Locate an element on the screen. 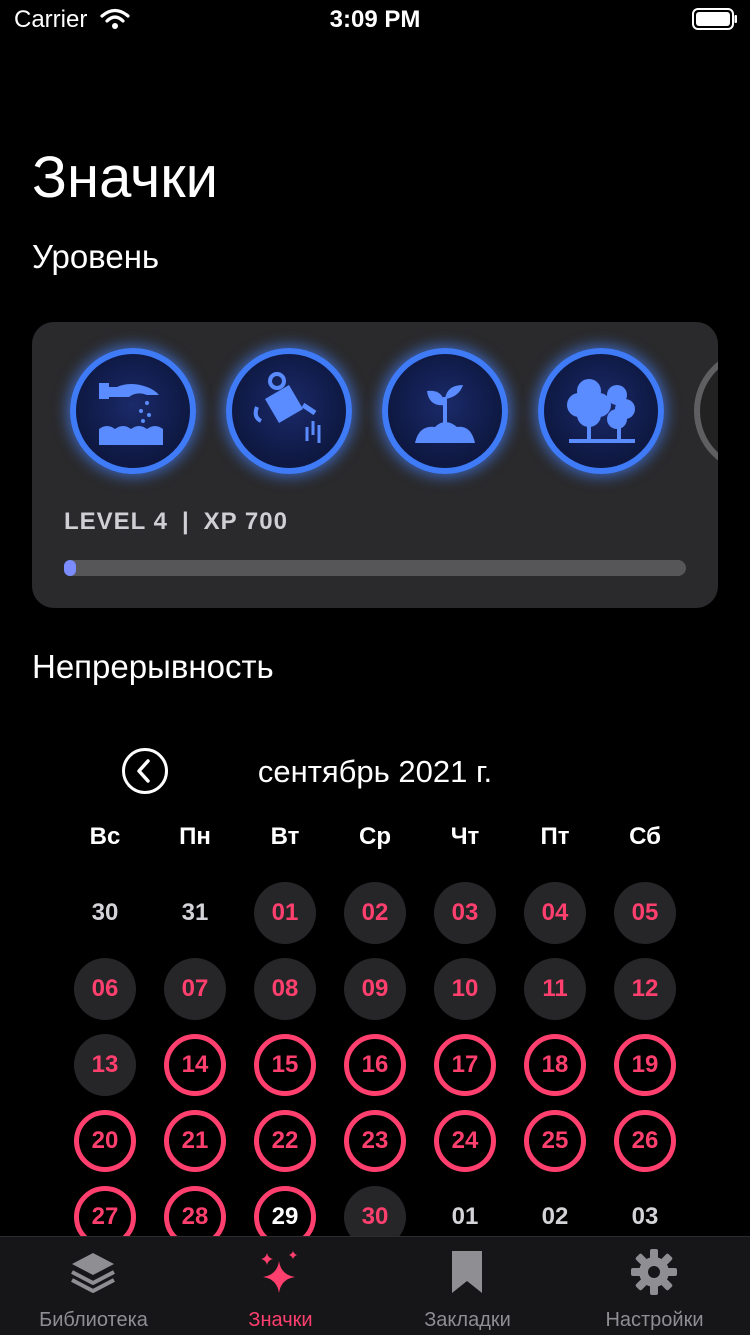  calendar-day: 31 is located at coordinates (195, 913).